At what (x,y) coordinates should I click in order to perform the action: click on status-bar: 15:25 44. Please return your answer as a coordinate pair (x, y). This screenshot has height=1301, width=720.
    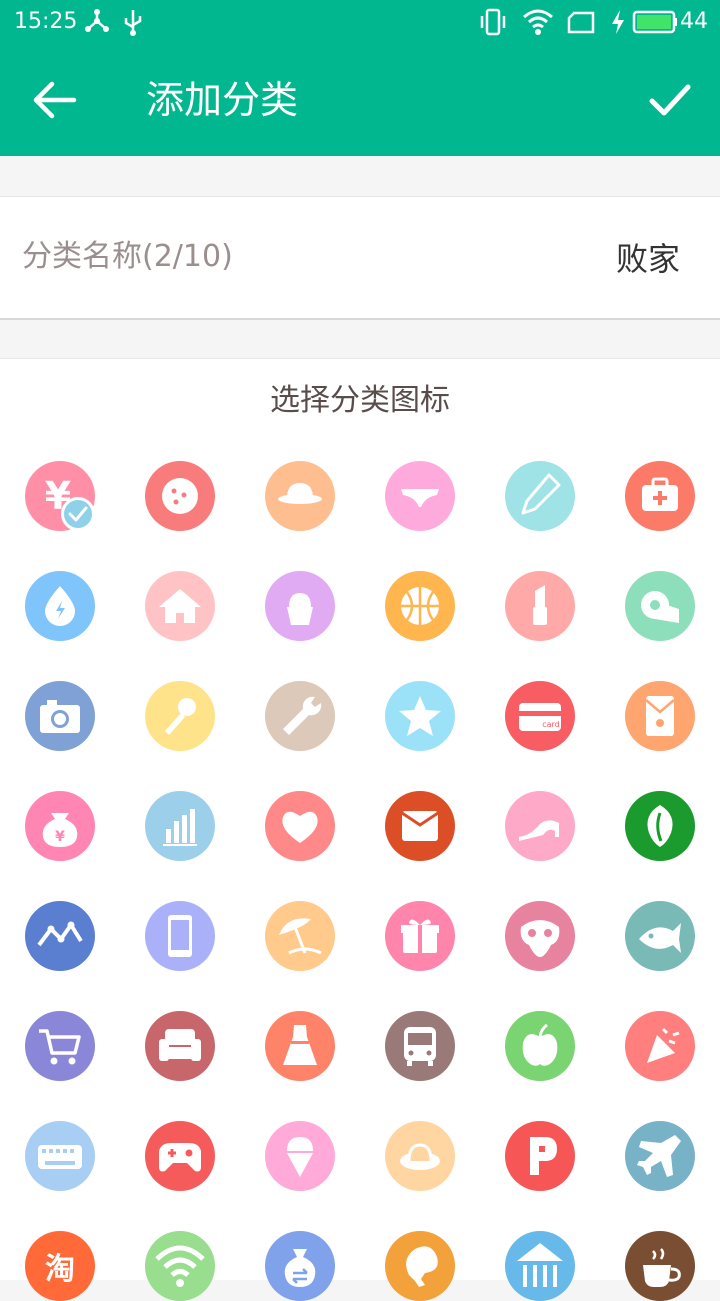
    Looking at the image, I should click on (360, 22).